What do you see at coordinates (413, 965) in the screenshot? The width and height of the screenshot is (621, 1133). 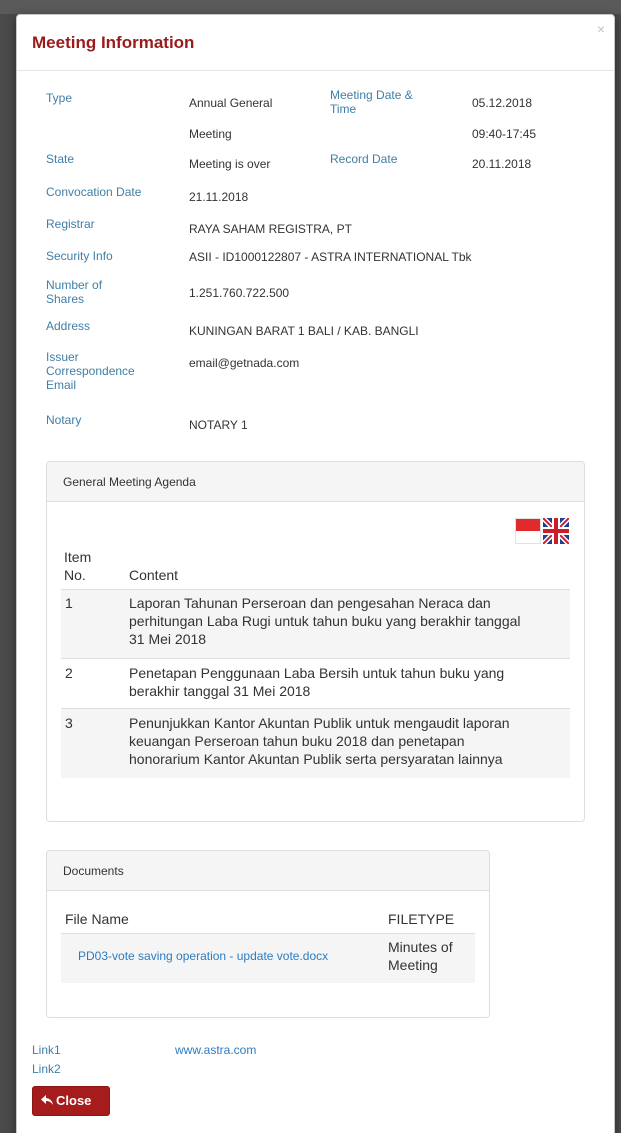 I see `document-filetype-line2: Meeting` at bounding box center [413, 965].